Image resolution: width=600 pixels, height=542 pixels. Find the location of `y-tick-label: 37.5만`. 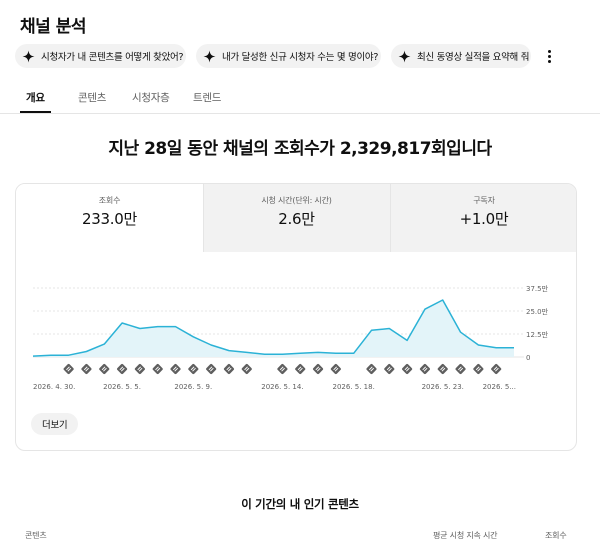

y-tick-label: 37.5만 is located at coordinates (537, 288).